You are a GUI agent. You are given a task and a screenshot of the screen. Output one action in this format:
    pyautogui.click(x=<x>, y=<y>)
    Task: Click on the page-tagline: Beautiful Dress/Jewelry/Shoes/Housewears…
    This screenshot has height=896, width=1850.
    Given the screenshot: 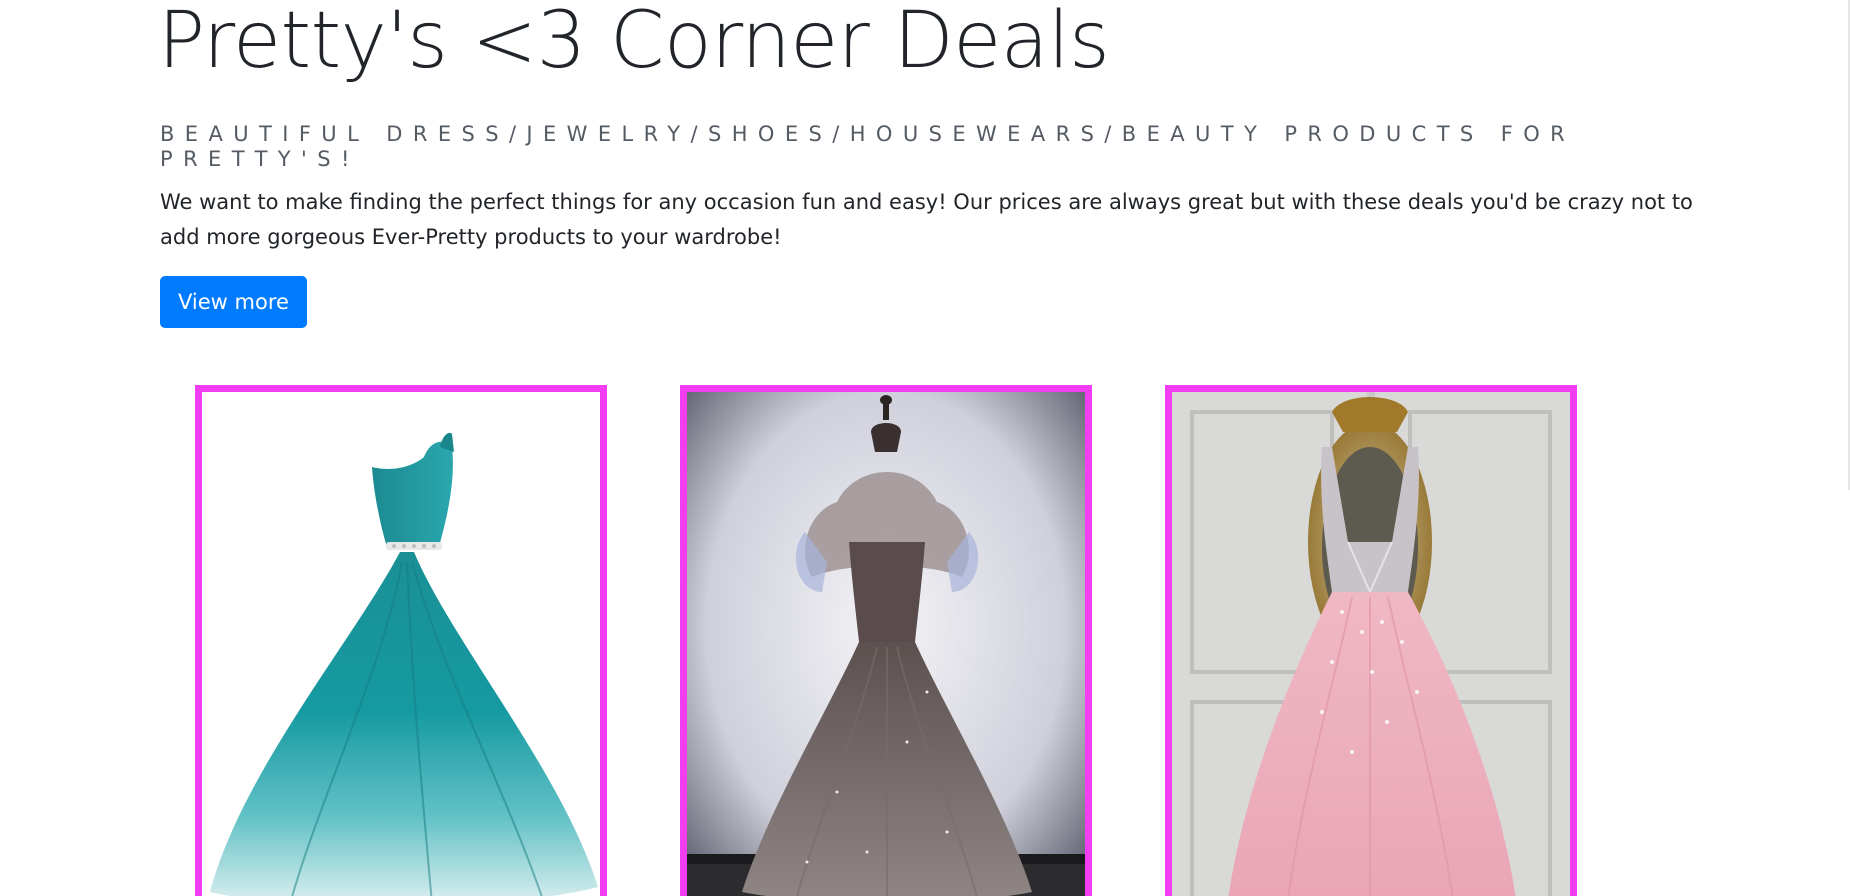 What is the action you would take?
    pyautogui.click(x=868, y=146)
    